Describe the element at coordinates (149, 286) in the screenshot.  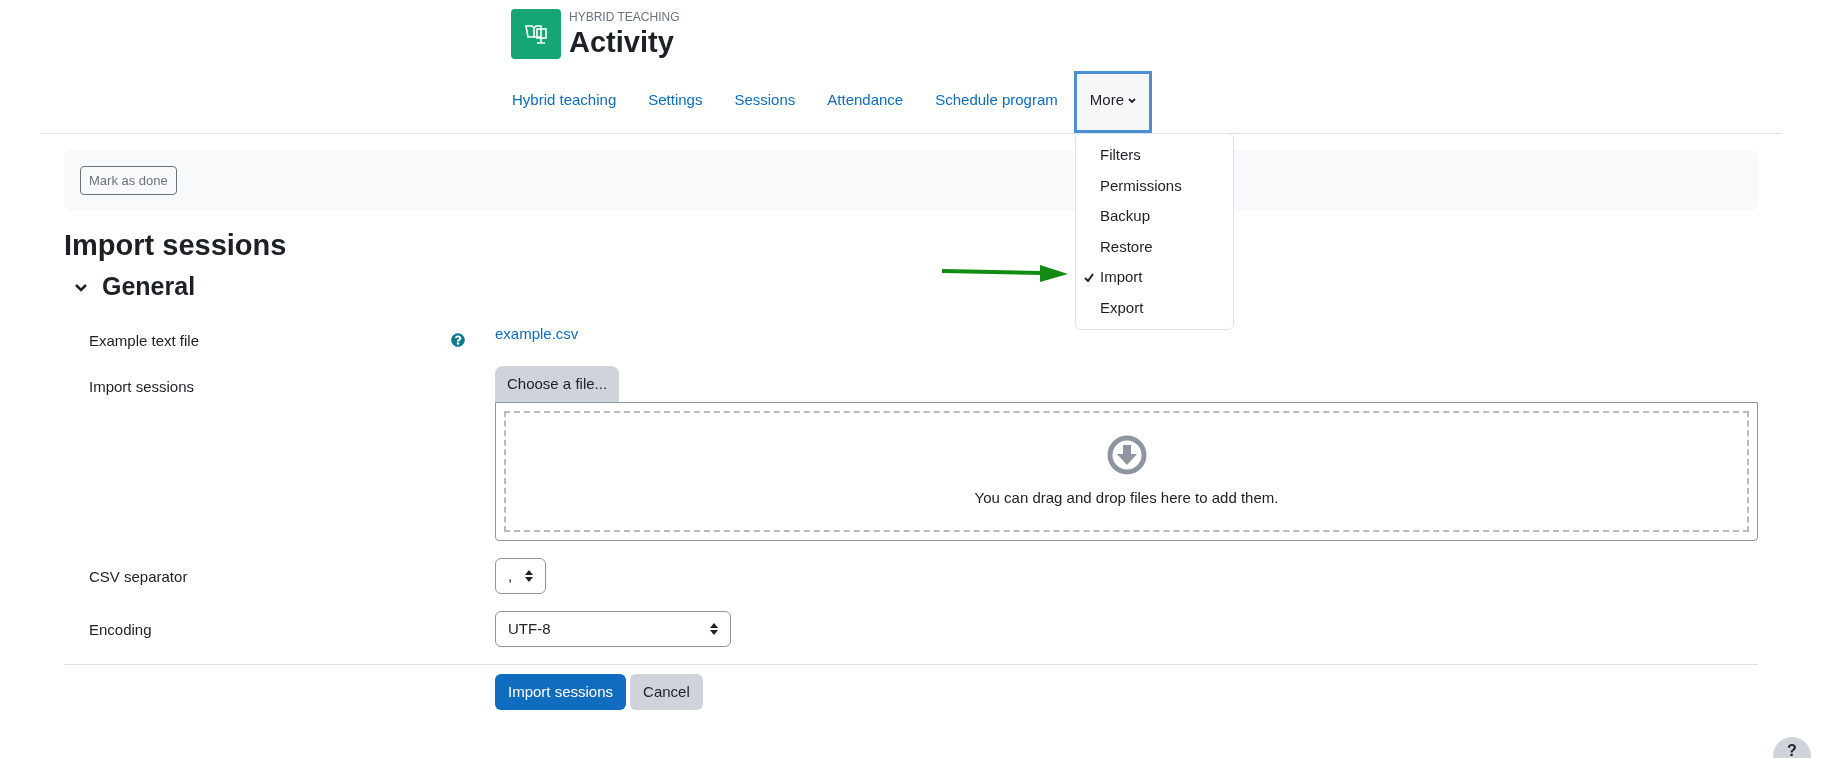
I see `section-heading: General` at that location.